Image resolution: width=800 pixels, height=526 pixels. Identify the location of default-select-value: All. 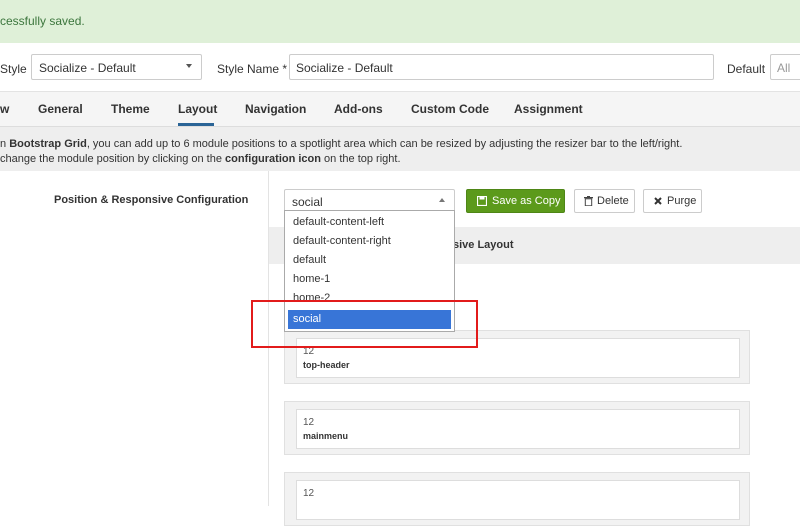
(784, 68).